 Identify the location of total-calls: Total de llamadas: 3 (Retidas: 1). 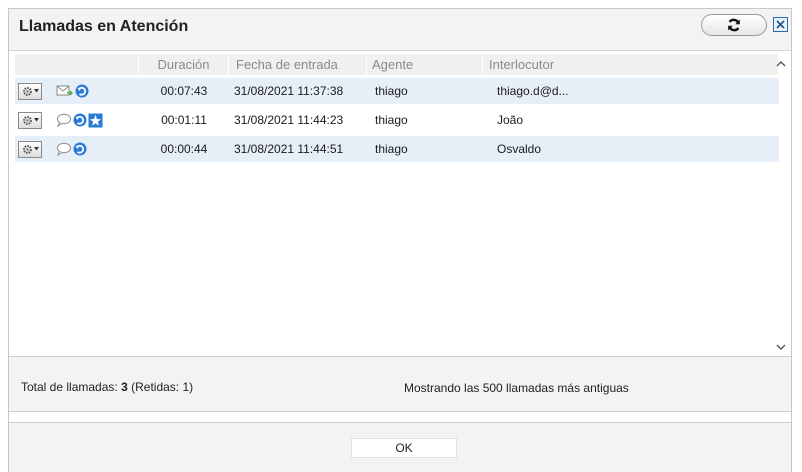
(107, 387).